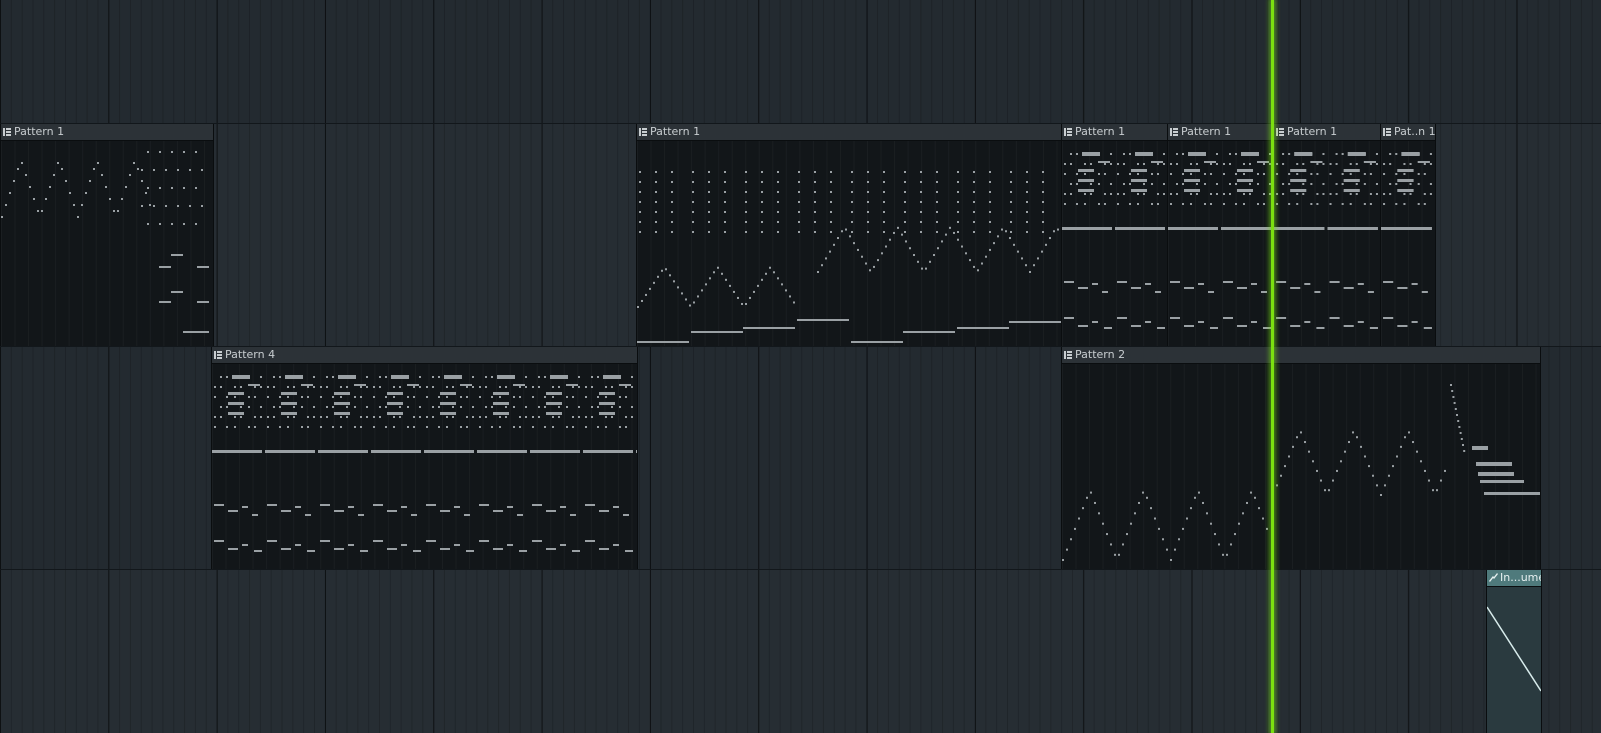 The image size is (1601, 733). I want to click on pattern-clip: Pattern 2, so click(1301, 458).